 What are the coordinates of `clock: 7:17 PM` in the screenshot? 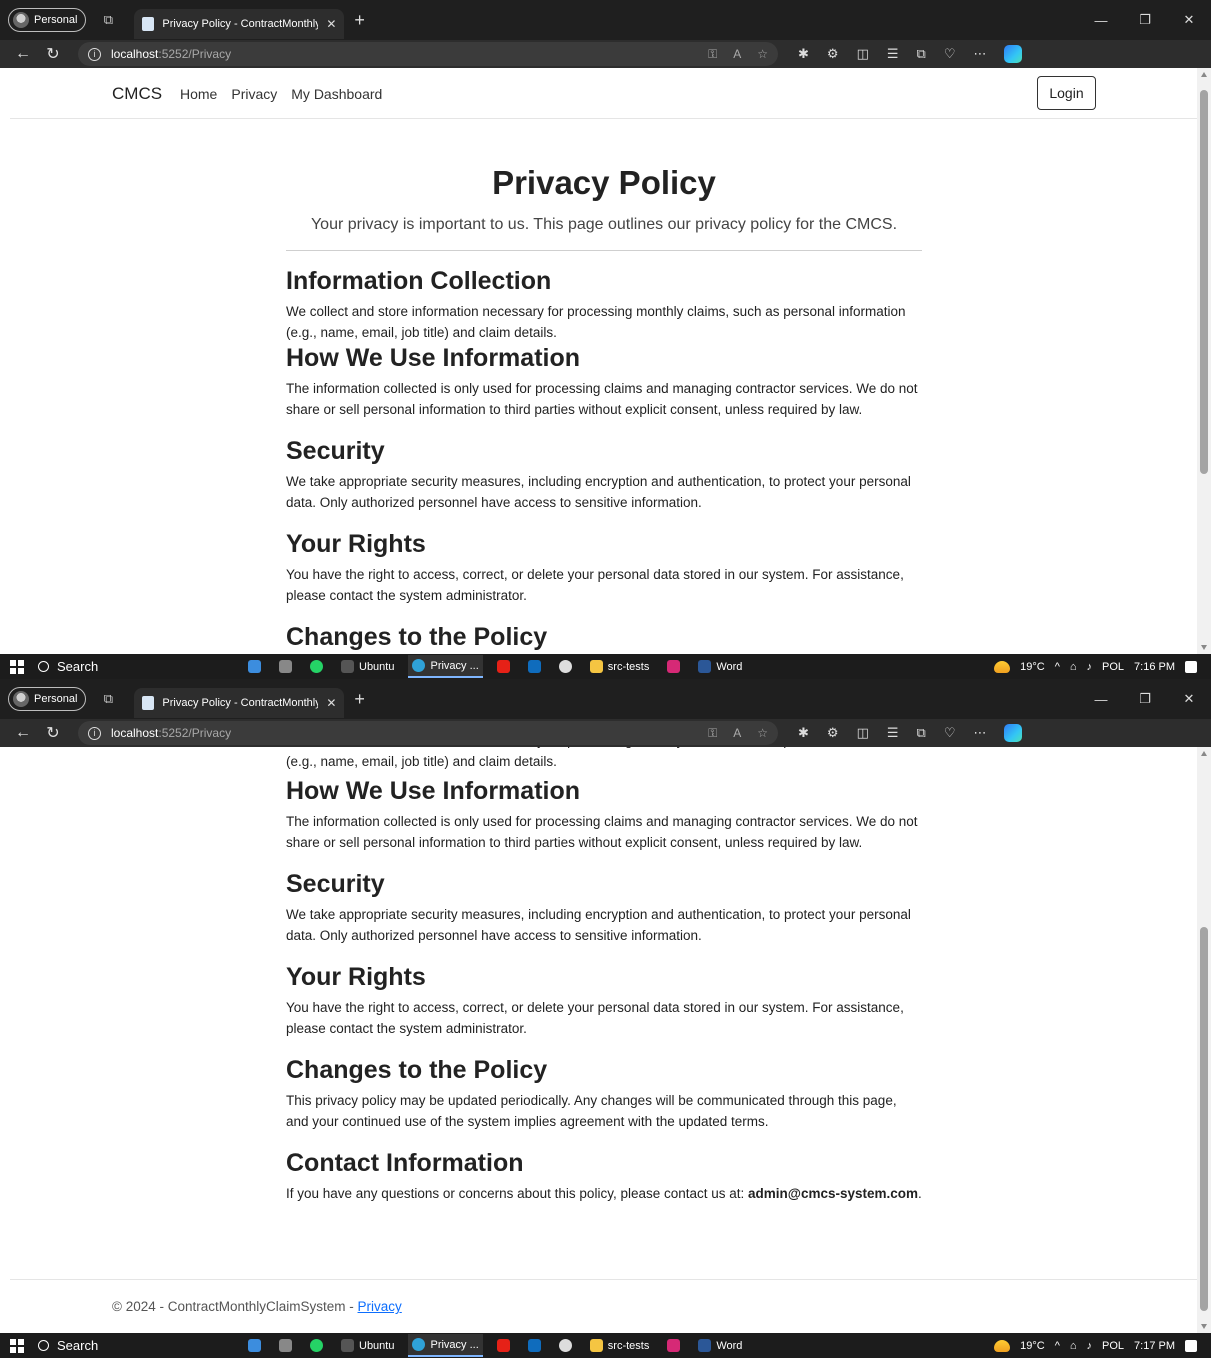 It's located at (1154, 1346).